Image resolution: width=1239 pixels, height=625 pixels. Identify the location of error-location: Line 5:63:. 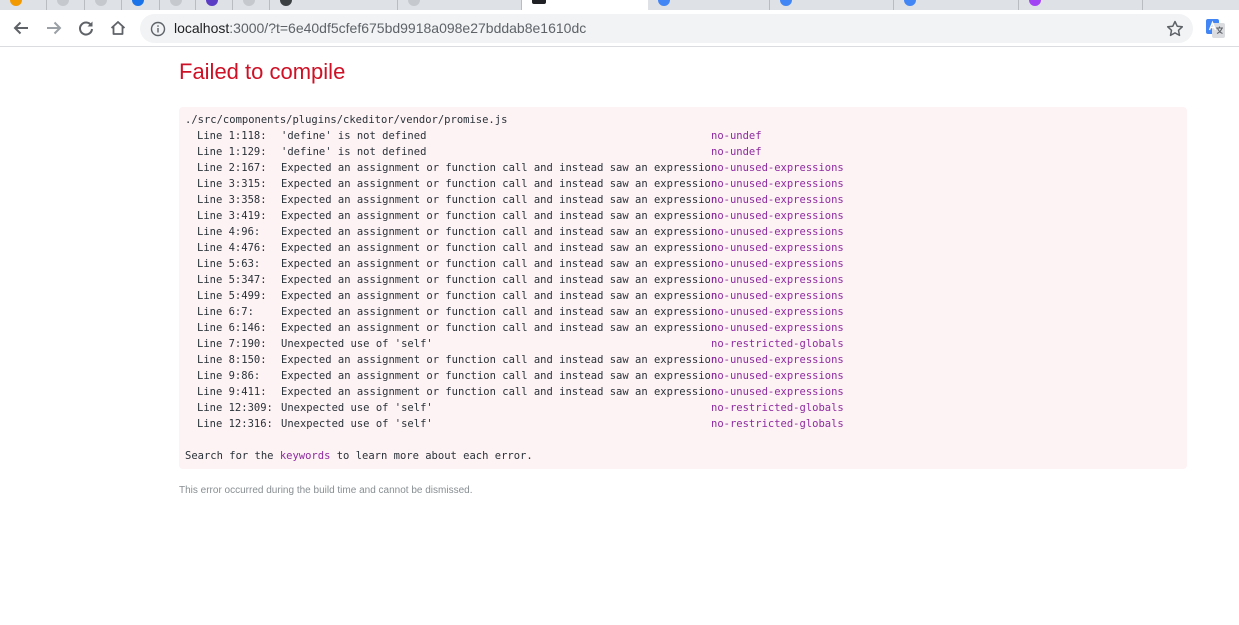
(229, 264).